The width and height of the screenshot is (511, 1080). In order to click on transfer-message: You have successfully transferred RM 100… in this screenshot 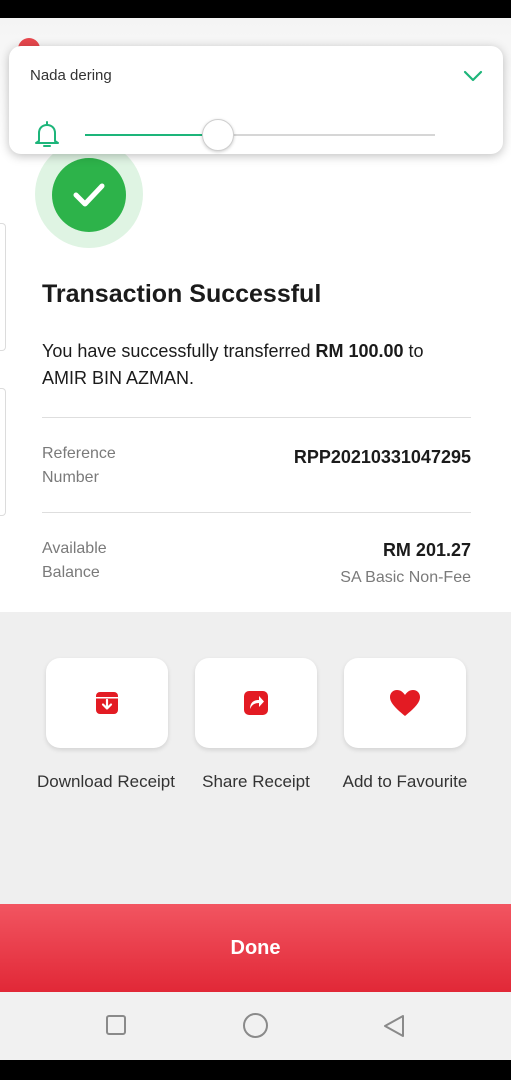, I will do `click(262, 365)`.